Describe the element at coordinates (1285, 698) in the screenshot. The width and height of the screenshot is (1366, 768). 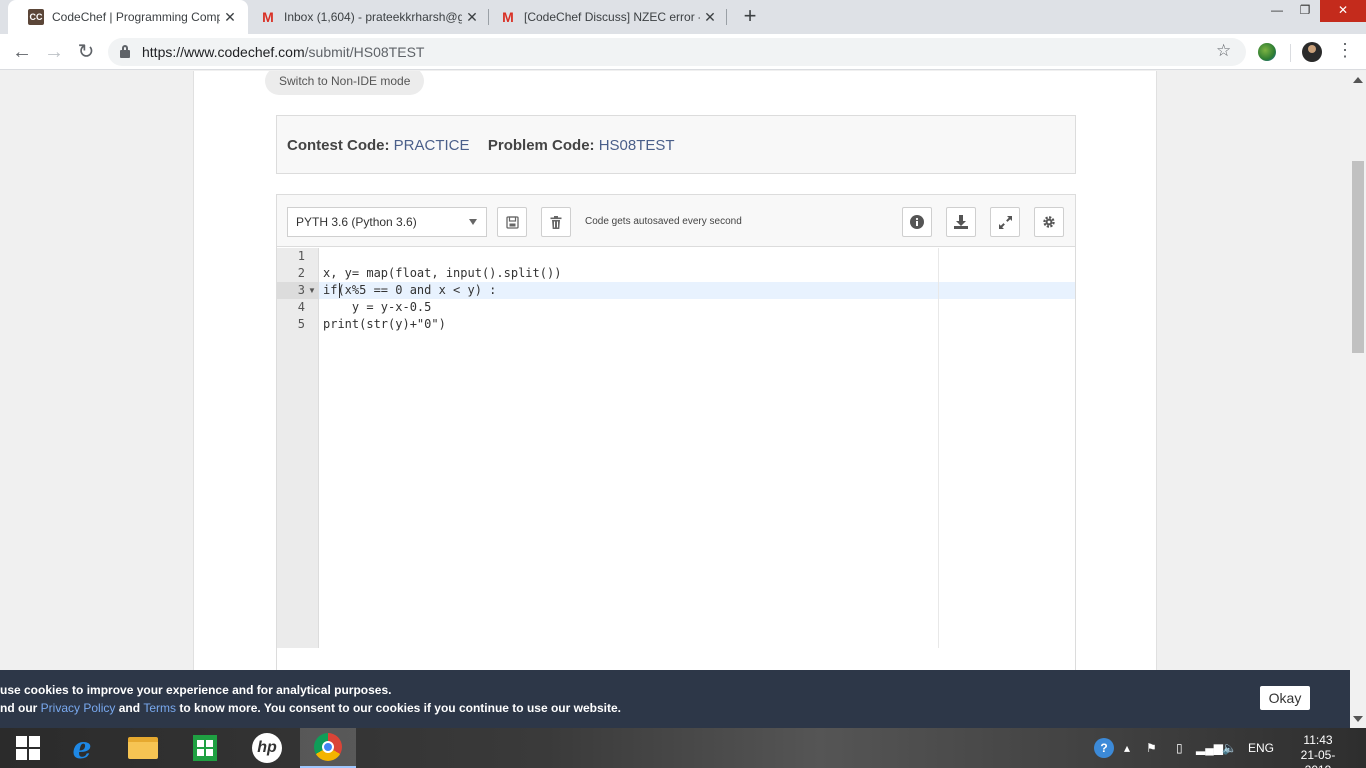
I see `cookie-okay-button: Okay` at that location.